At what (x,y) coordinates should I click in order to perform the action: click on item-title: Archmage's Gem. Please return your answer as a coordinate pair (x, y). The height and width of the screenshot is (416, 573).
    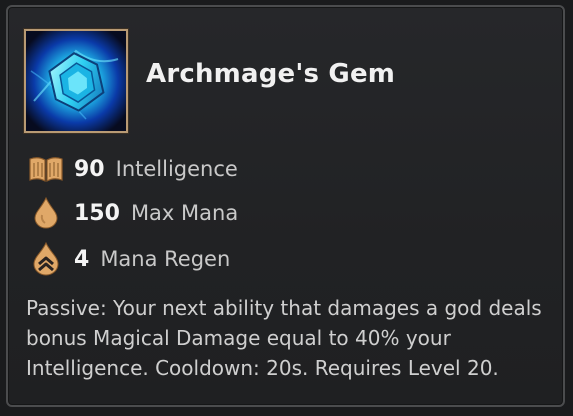
    Looking at the image, I should click on (271, 74).